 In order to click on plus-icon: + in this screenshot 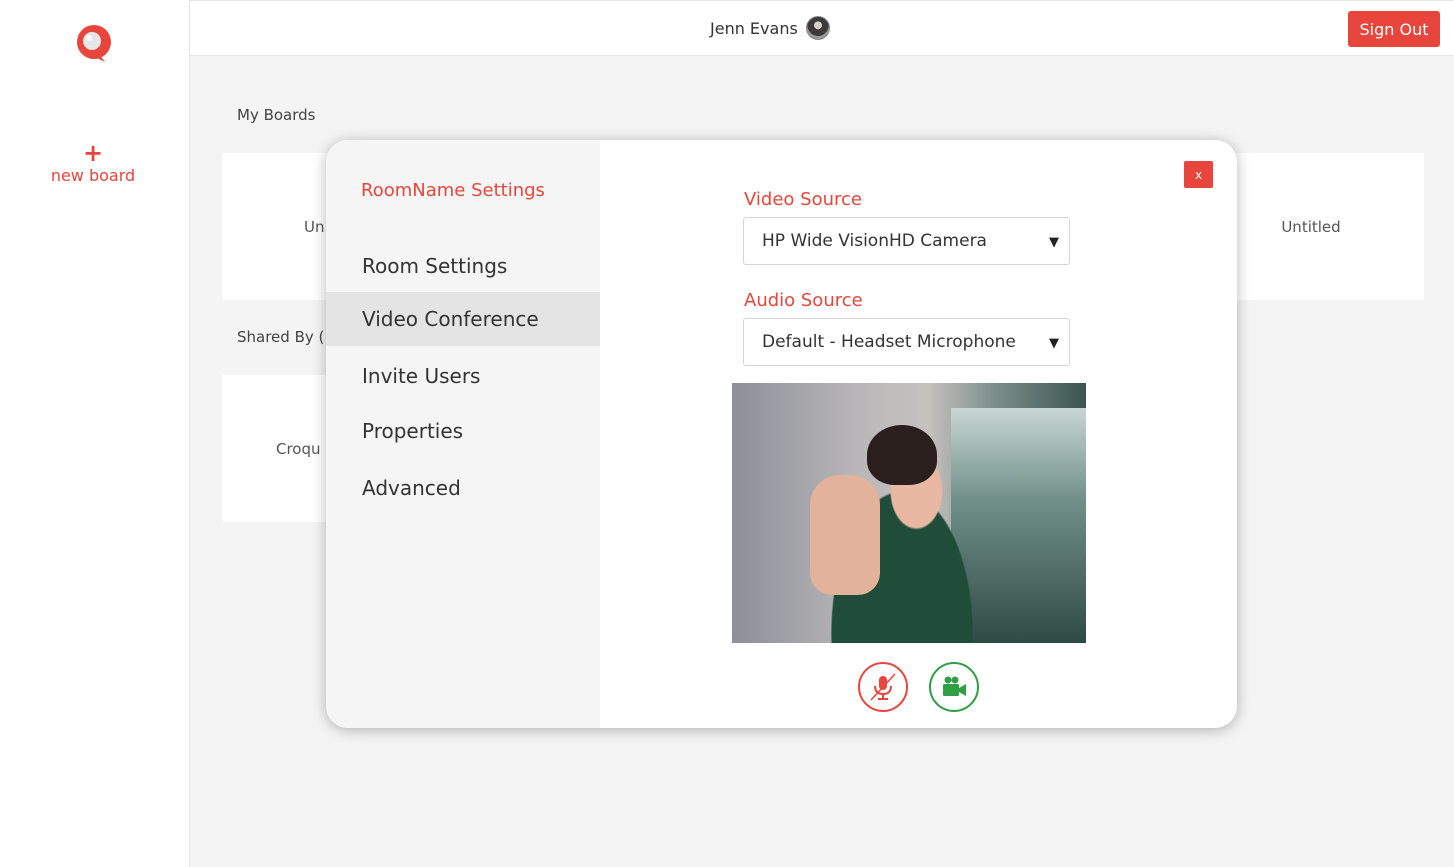, I will do `click(93, 153)`.